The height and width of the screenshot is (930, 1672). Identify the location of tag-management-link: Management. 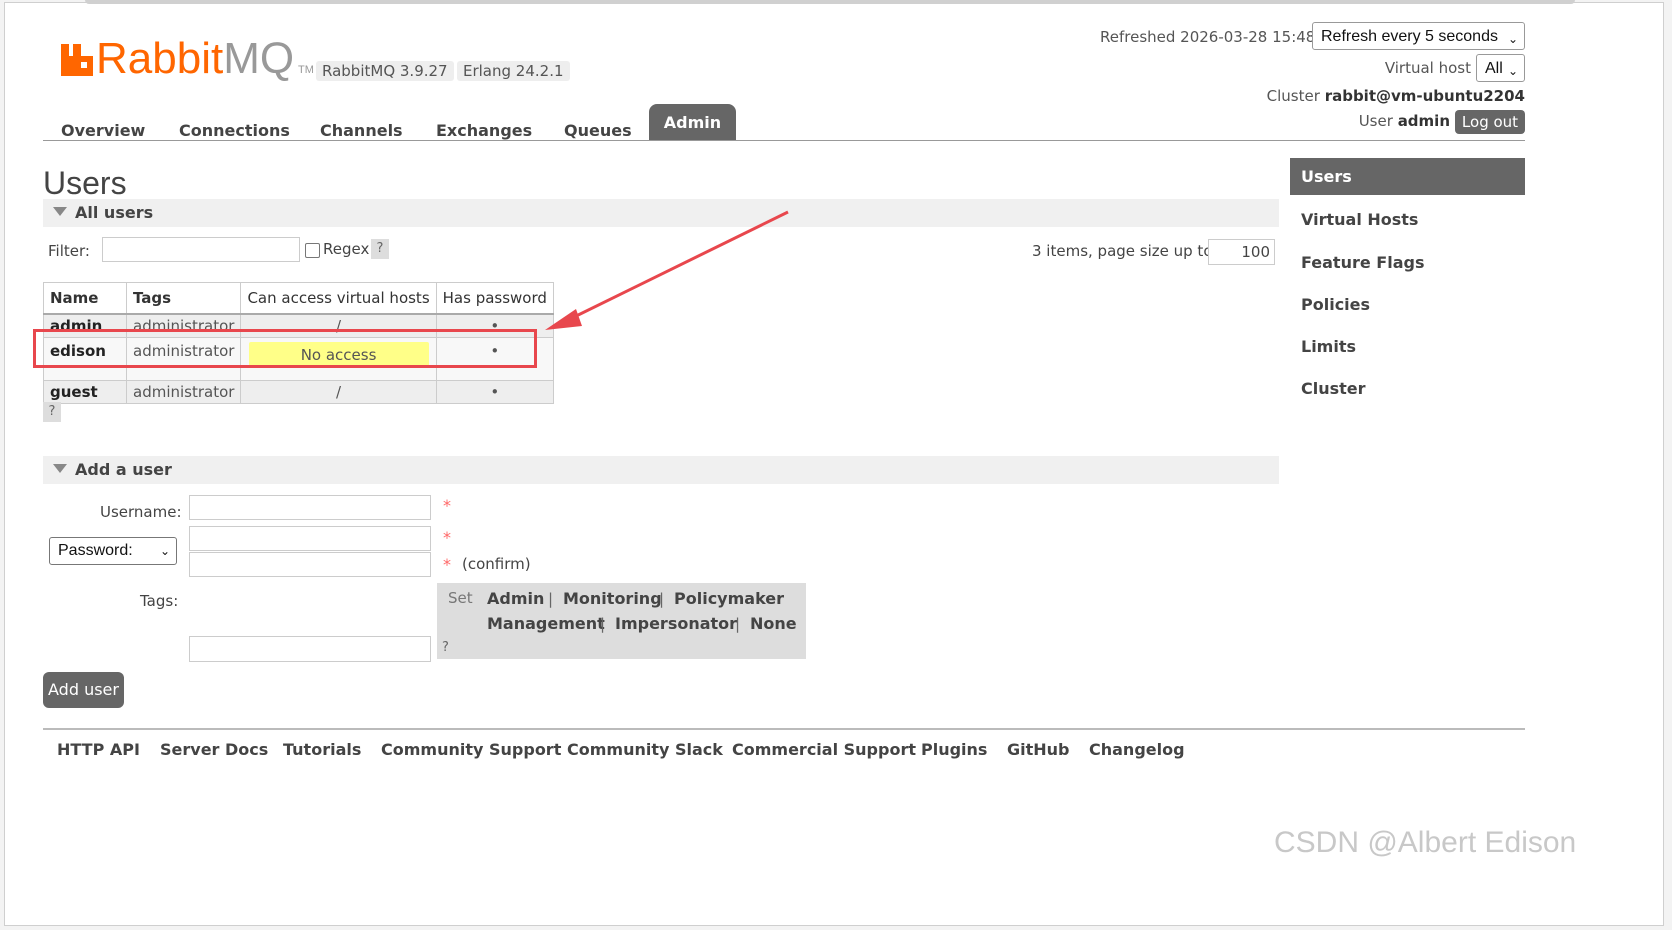
(546, 623).